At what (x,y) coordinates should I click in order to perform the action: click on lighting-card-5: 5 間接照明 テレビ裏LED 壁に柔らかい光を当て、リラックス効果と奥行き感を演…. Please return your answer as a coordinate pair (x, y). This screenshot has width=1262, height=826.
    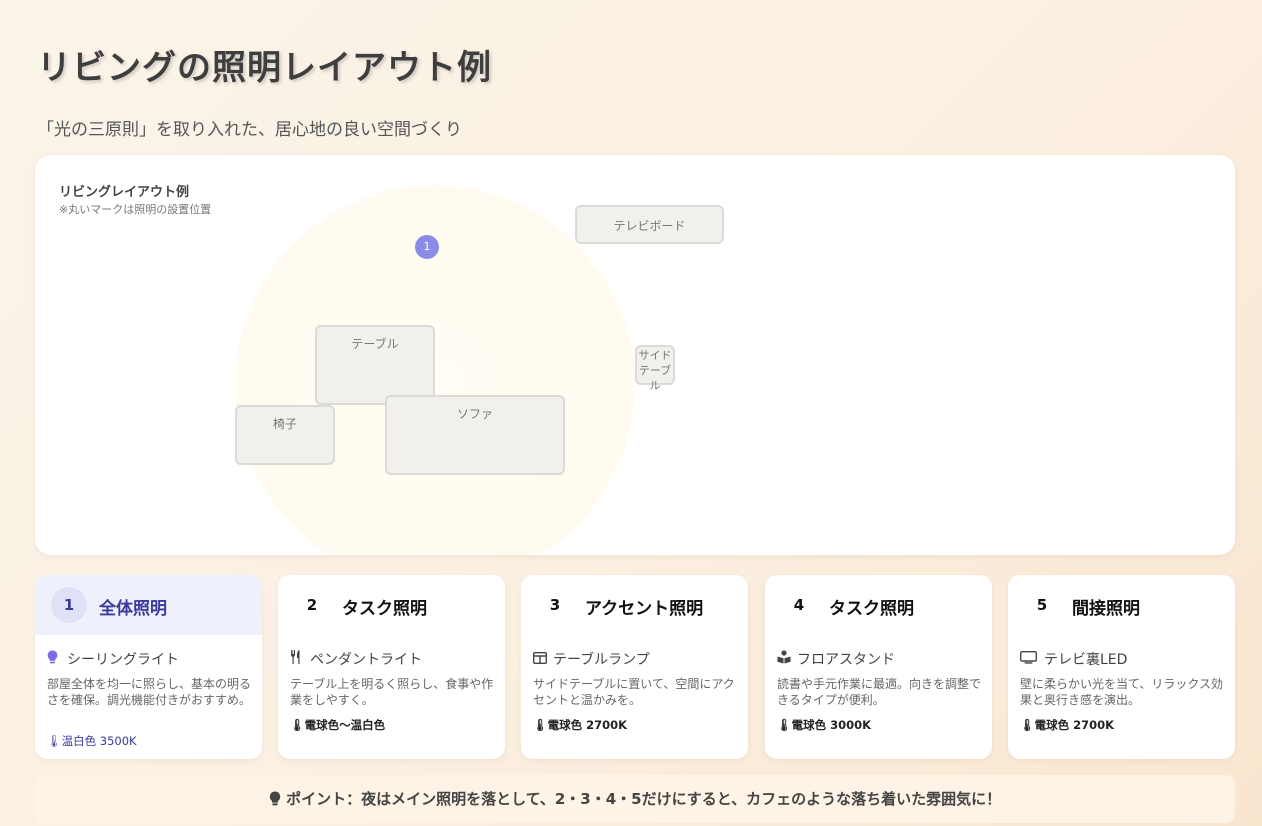
    Looking at the image, I should click on (1121, 667).